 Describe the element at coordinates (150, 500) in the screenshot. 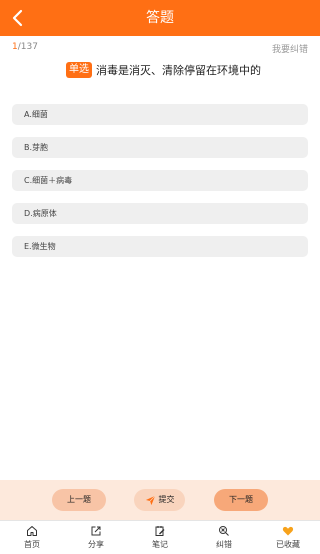

I see `paper-plane-icon` at that location.